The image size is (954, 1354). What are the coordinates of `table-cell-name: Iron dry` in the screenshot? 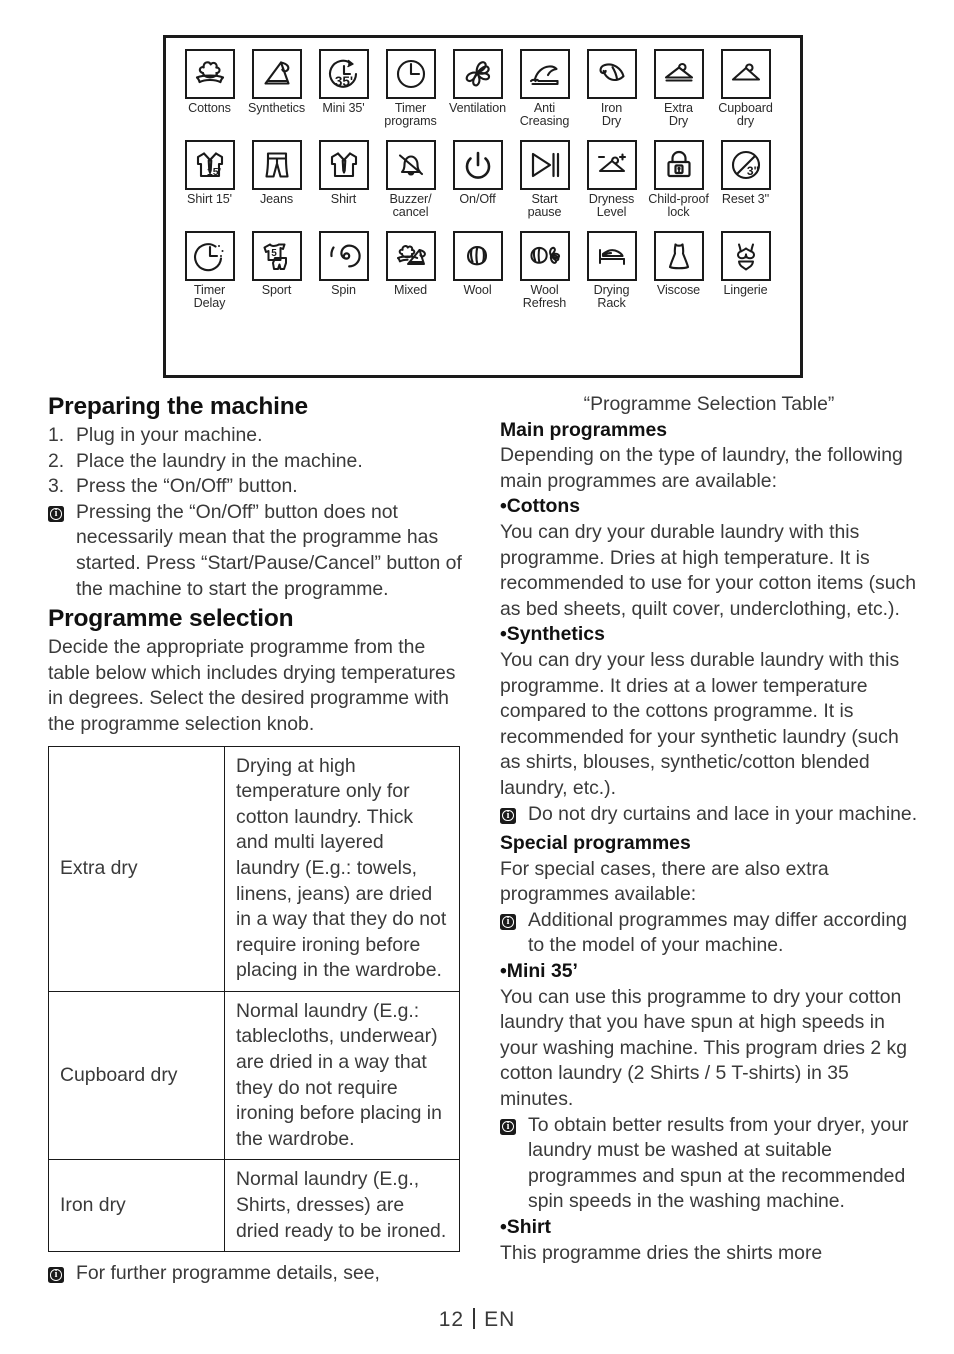 It's located at (136, 1206).